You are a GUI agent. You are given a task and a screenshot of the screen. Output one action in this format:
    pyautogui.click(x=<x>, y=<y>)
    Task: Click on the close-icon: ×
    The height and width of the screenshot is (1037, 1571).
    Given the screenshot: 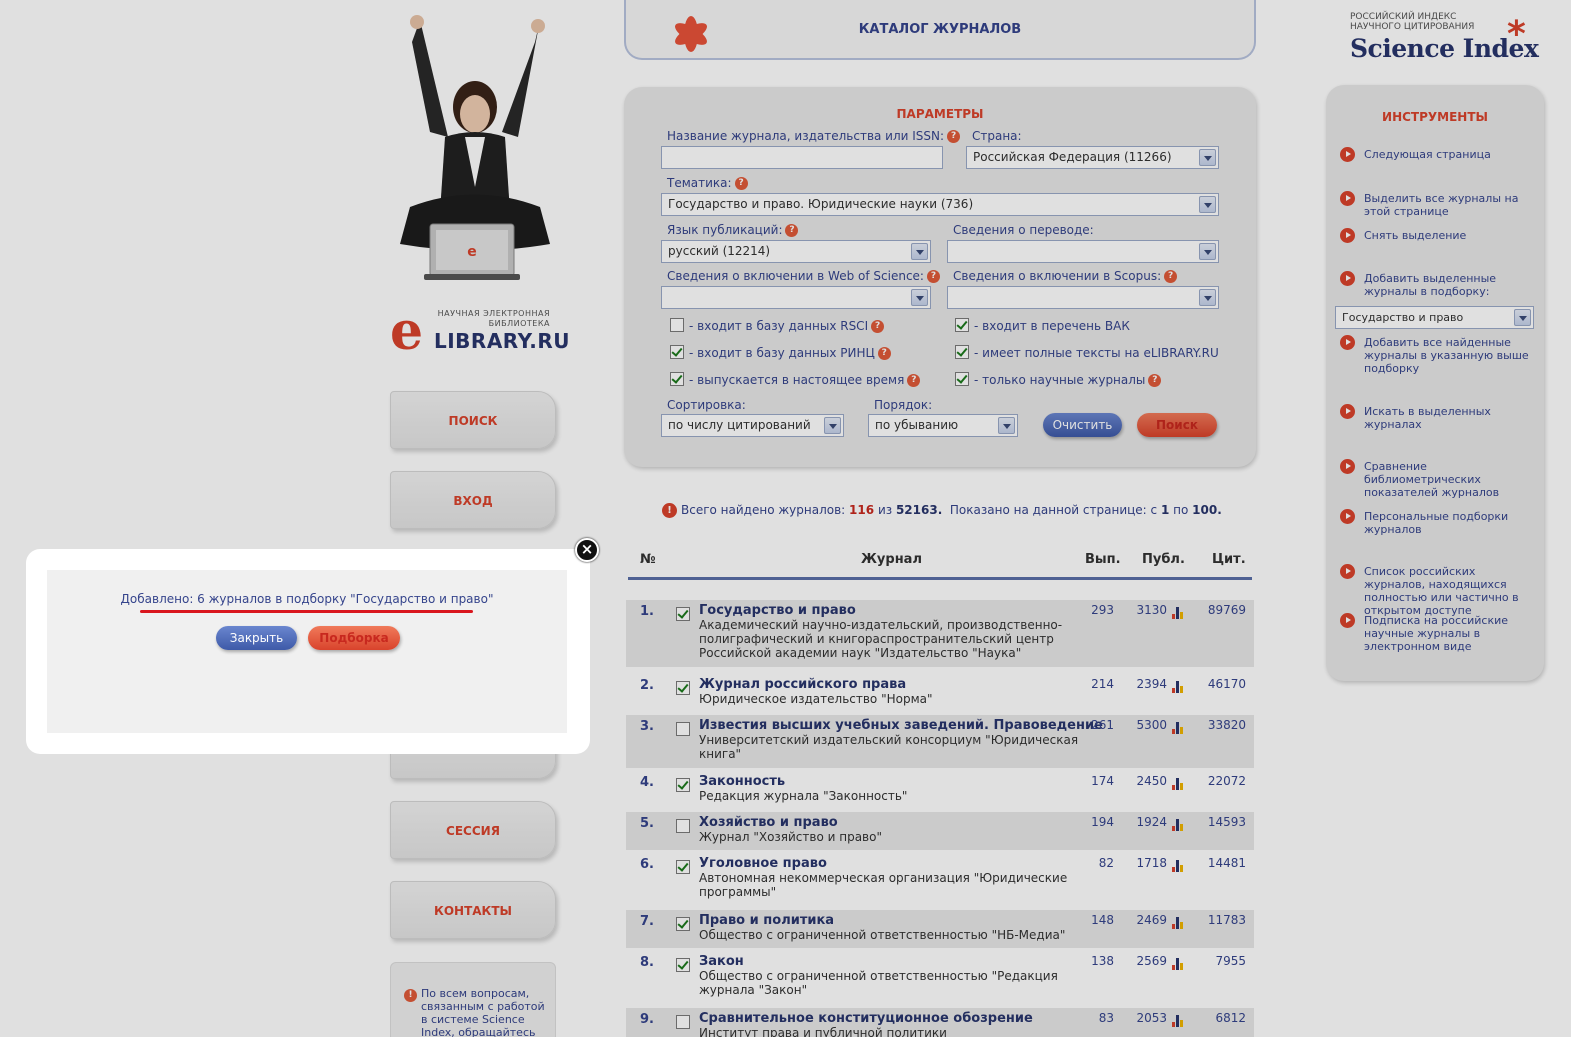 What is the action you would take?
    pyautogui.click(x=587, y=550)
    